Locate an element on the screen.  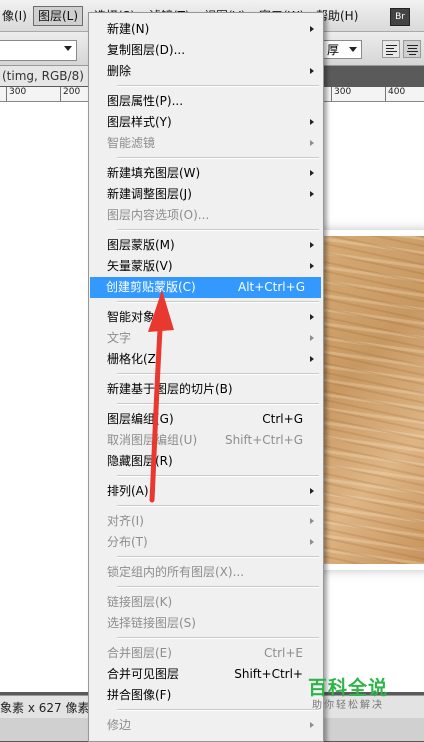
wood-texture-image is located at coordinates (368, 400).